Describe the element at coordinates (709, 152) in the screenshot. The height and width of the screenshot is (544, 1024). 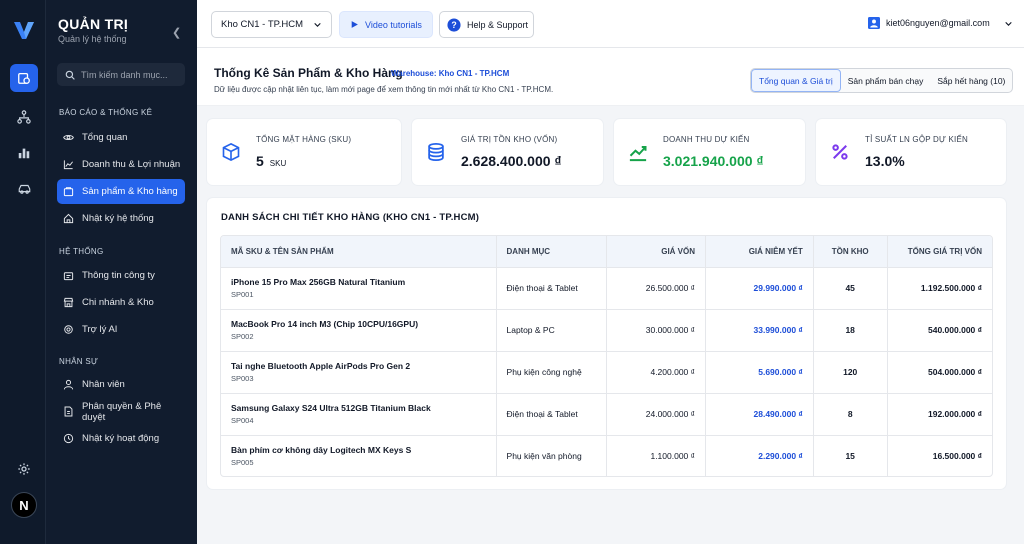
I see `stat-card-expected-revenue: DOANH THU DỰ KIẾN 3.021.940.000 ₫` at that location.